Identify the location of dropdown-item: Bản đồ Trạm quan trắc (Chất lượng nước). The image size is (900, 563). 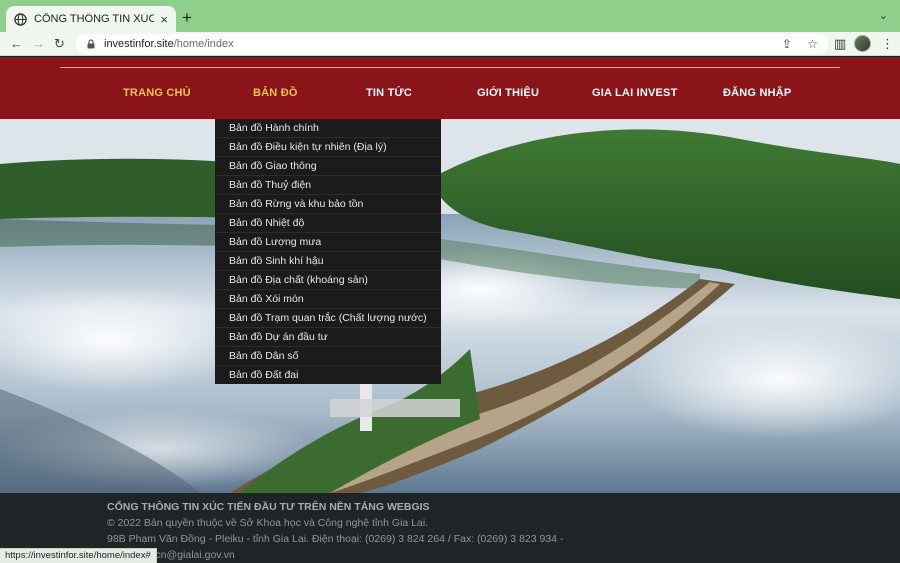
(328, 318).